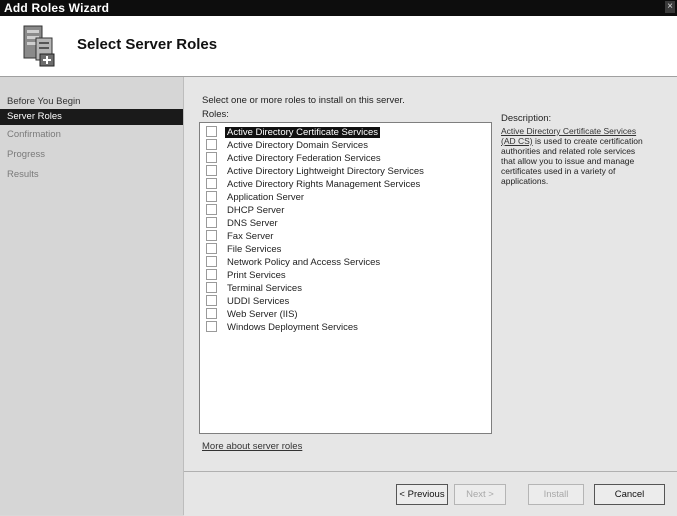 The height and width of the screenshot is (516, 677). I want to click on role-label: Active Directory Federation Services, so click(304, 159).